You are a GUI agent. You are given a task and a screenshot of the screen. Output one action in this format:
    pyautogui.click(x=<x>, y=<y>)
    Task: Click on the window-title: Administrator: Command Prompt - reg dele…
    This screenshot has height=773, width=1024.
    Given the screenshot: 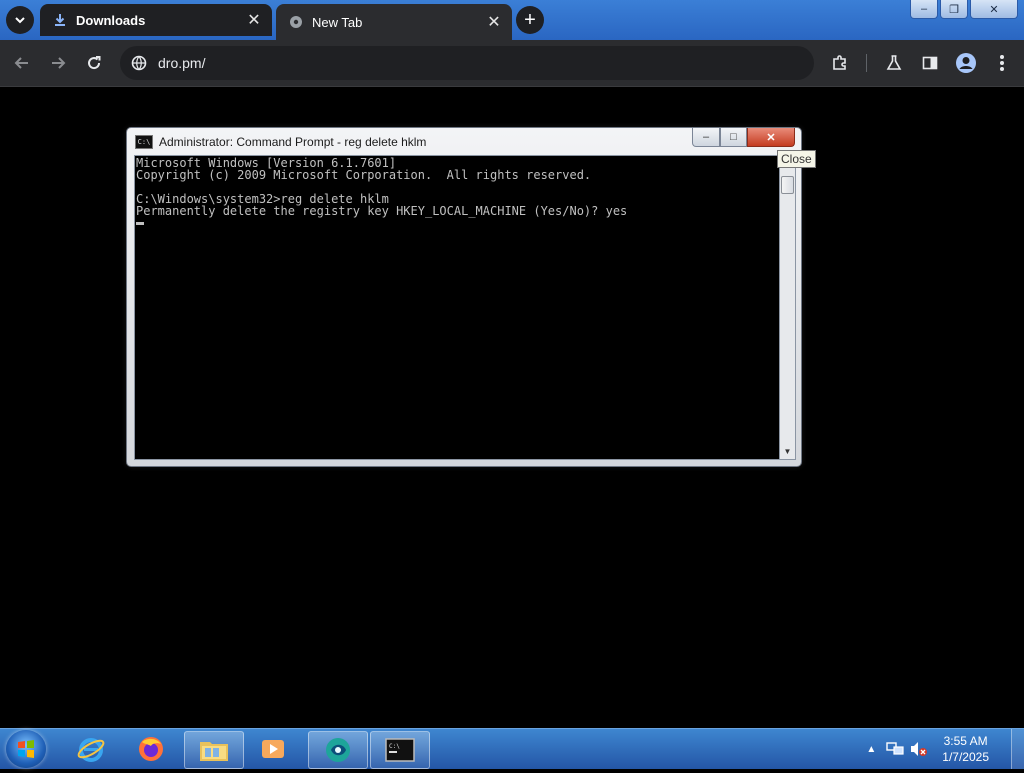 What is the action you would take?
    pyautogui.click(x=293, y=142)
    